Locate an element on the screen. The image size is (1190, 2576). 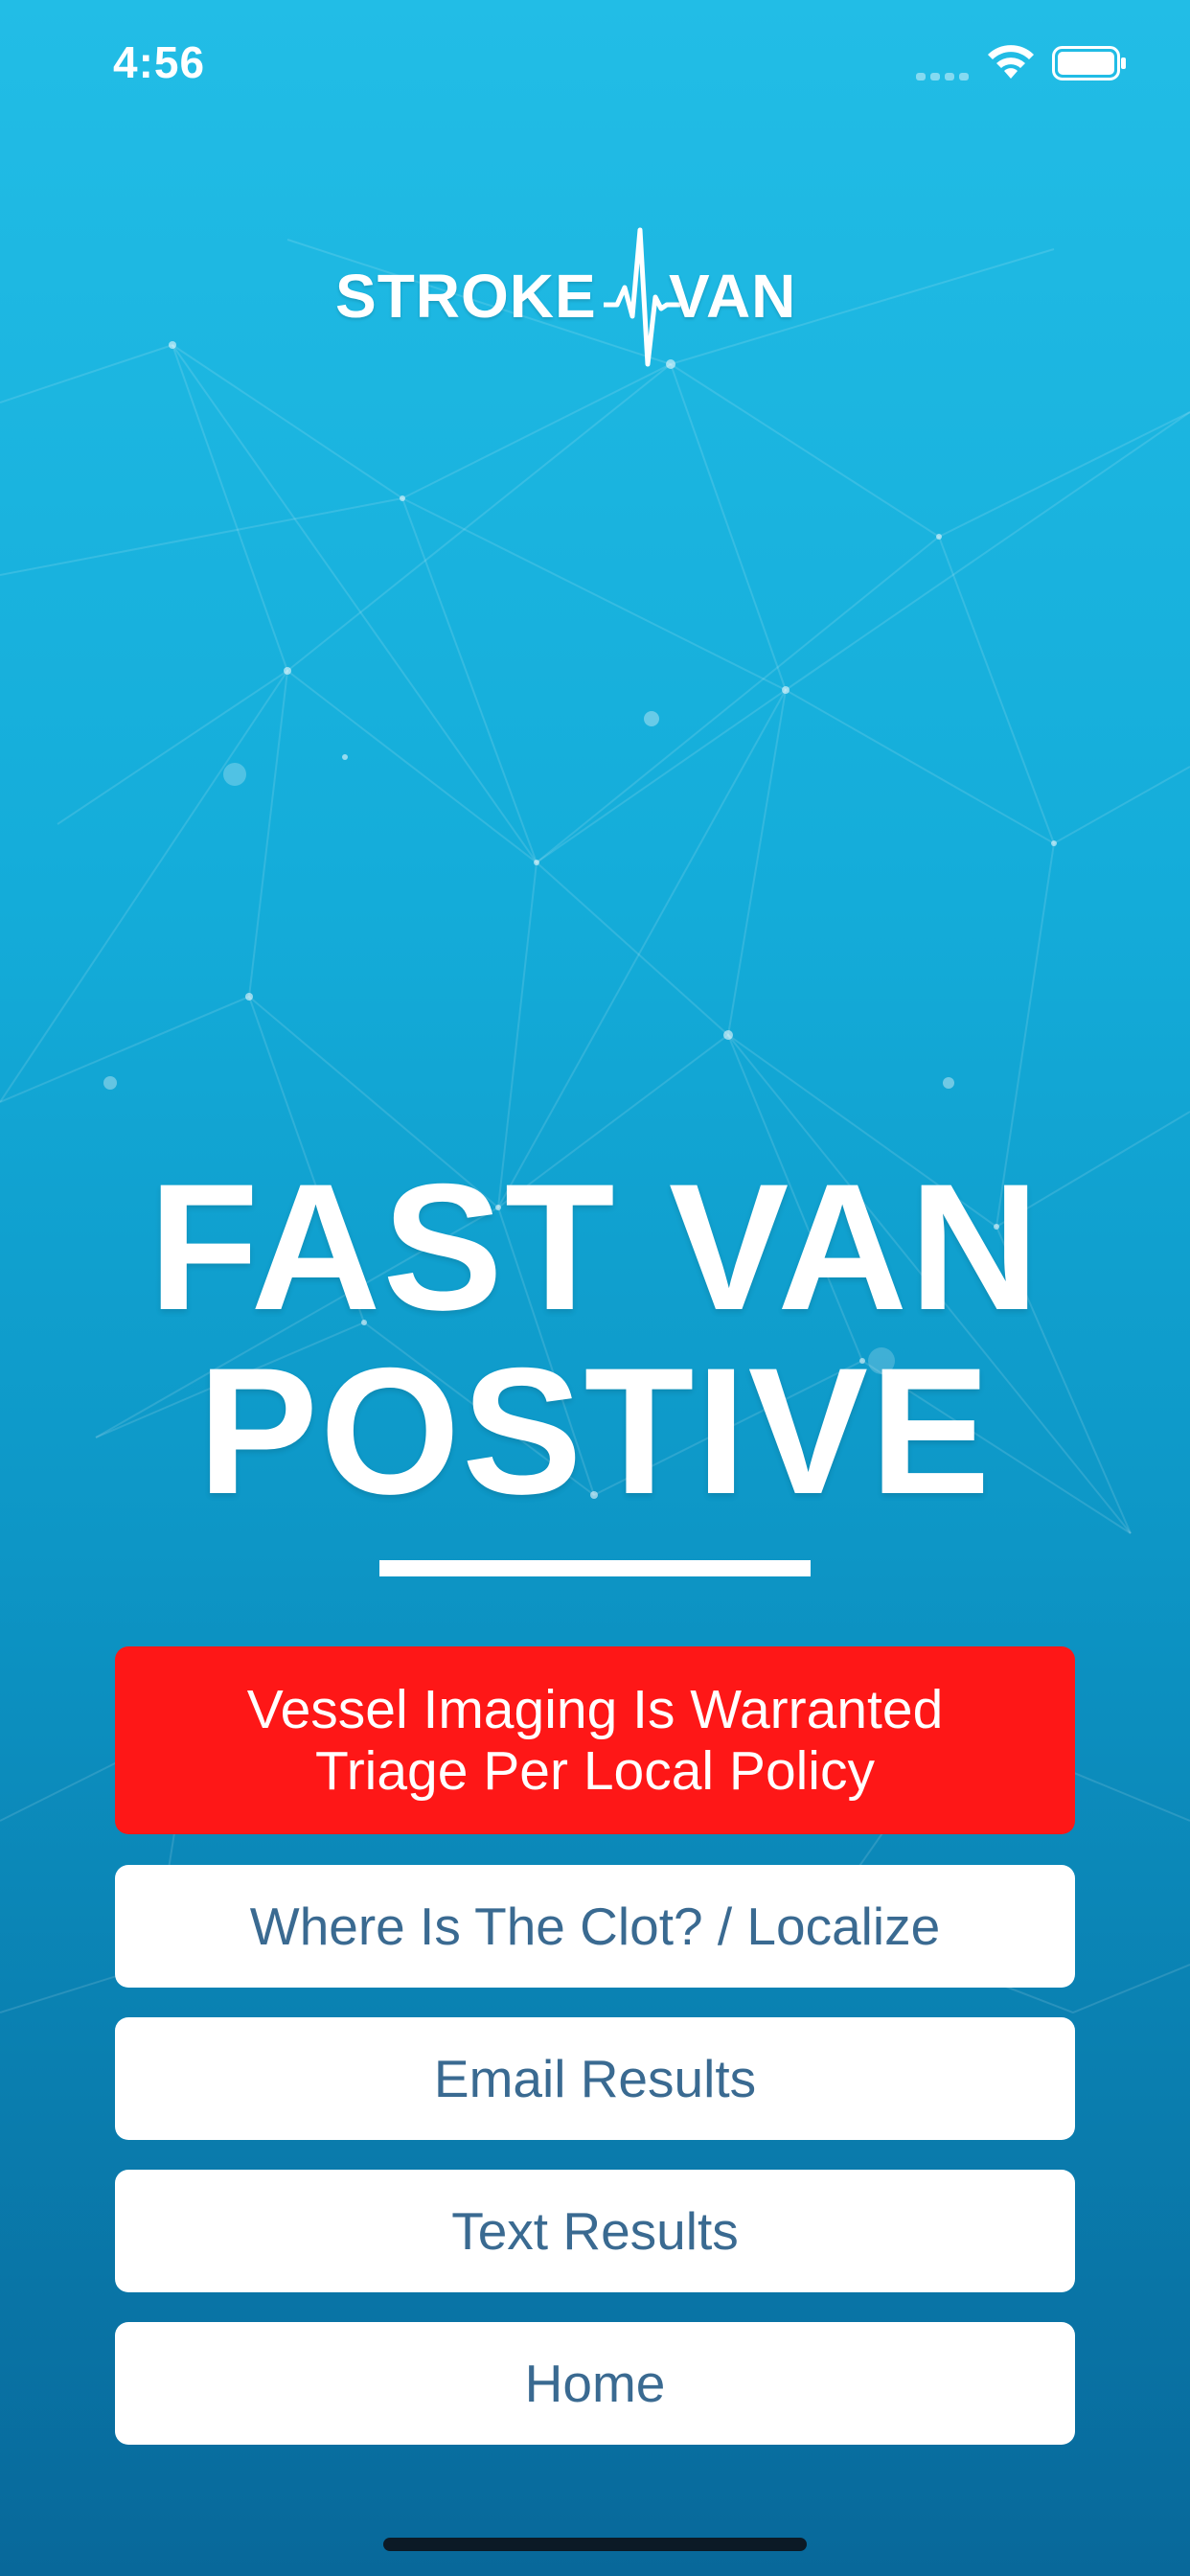
battery-icon is located at coordinates (1089, 63).